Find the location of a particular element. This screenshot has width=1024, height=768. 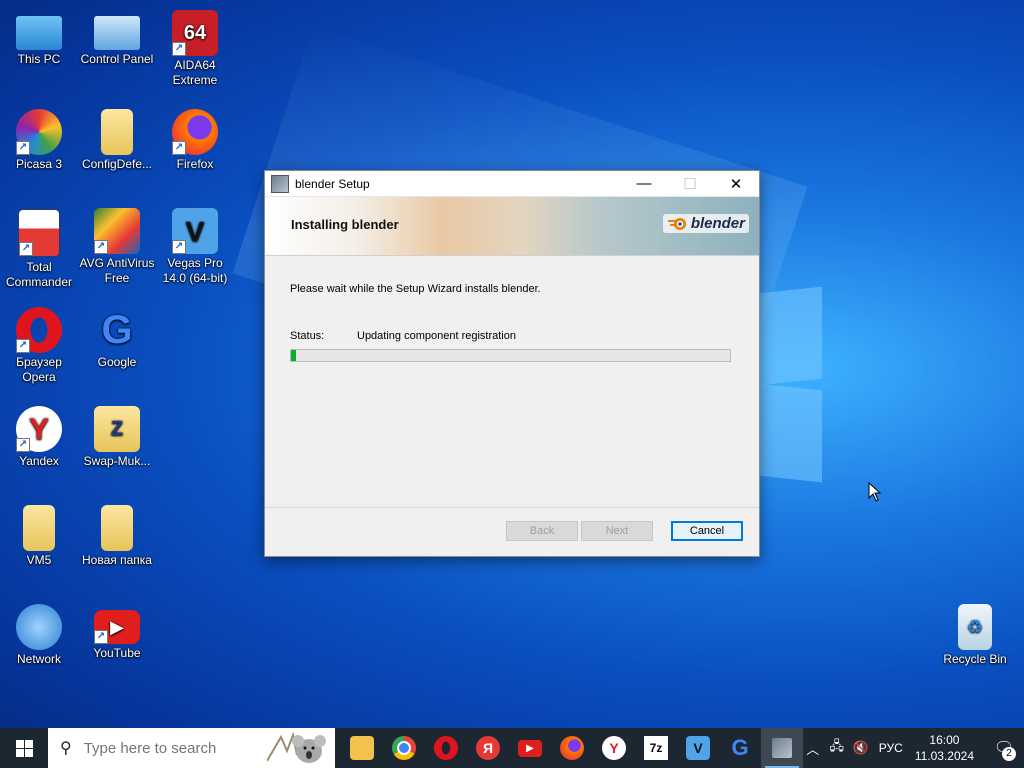

desktop-icon-google: G Google is located at coordinates (117, 336).